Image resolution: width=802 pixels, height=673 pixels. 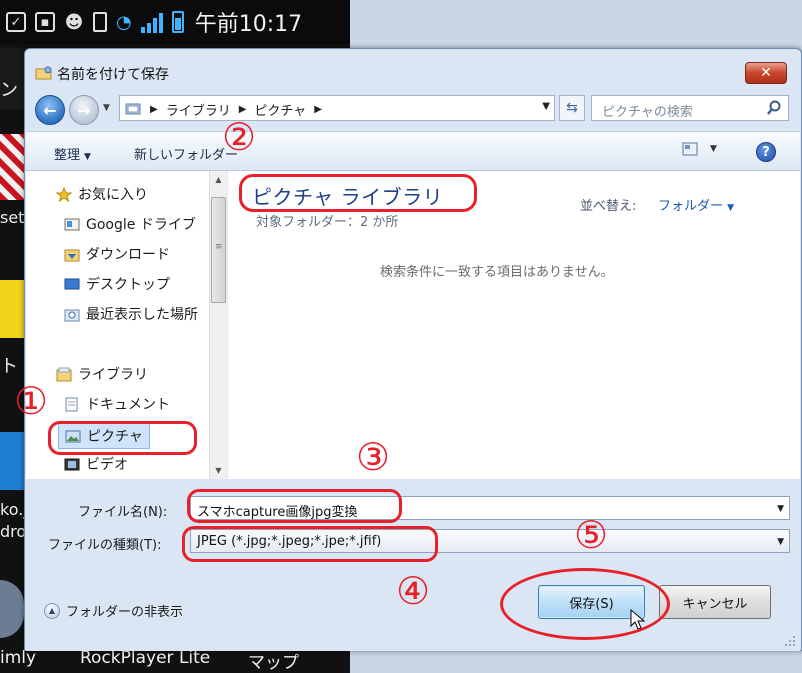 I want to click on address-bar: ▶ ライブラリ ▶ ピクチャ ▶ ▼, so click(x=337, y=108).